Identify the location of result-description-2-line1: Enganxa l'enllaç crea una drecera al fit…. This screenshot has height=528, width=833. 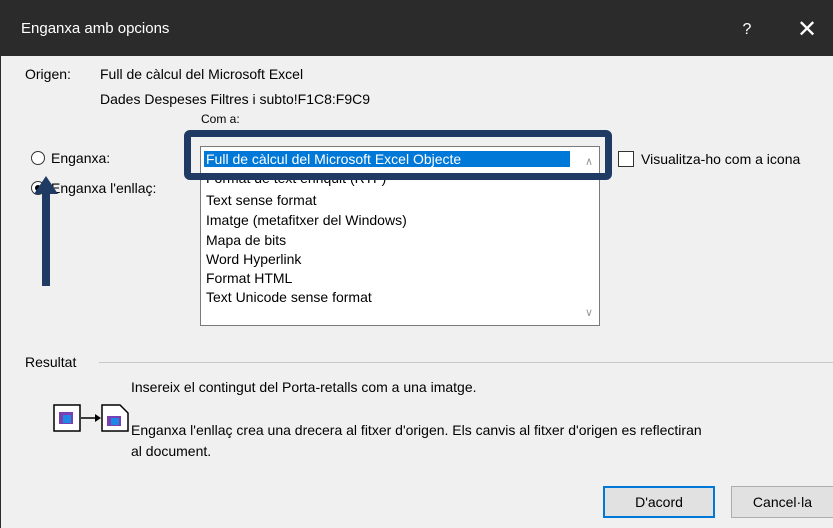
(416, 430).